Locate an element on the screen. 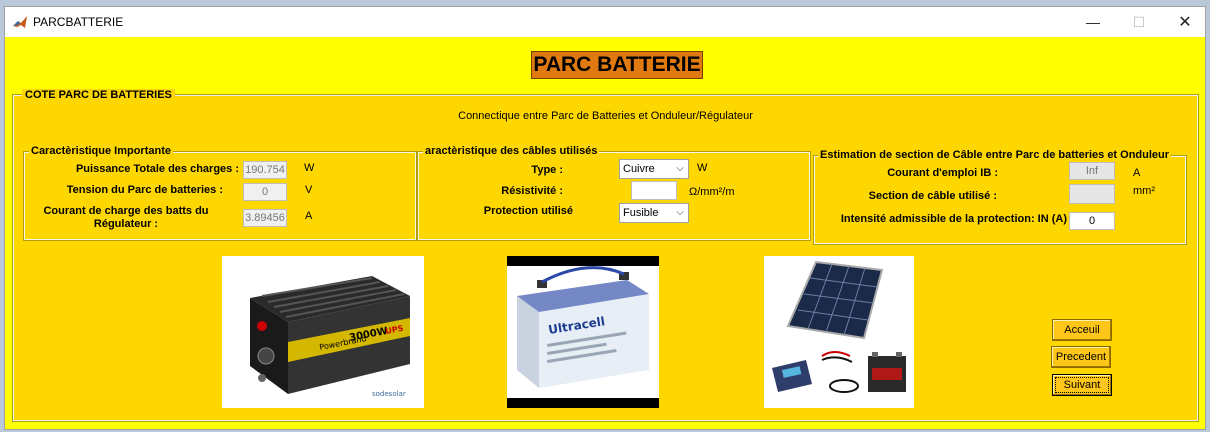 The width and height of the screenshot is (1210, 432). intensite-label: Intensité admissible de la protection is located at coordinates (953, 219).